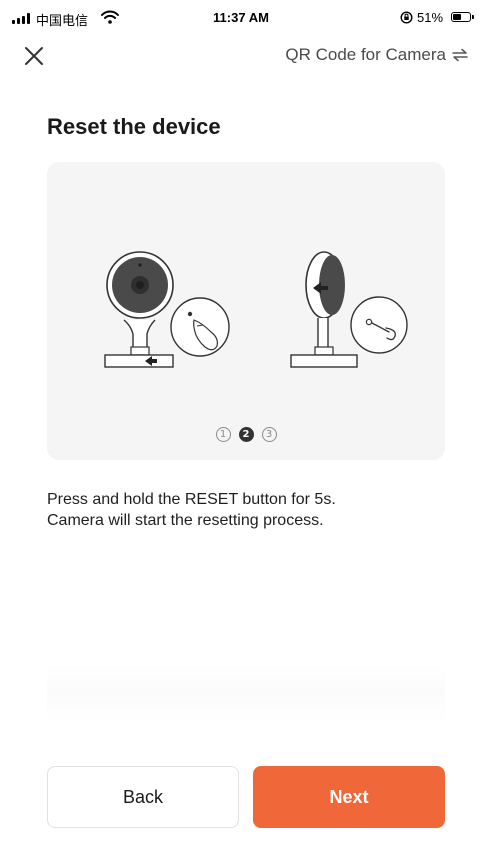  I want to click on step-indicator: 123, so click(246, 434).